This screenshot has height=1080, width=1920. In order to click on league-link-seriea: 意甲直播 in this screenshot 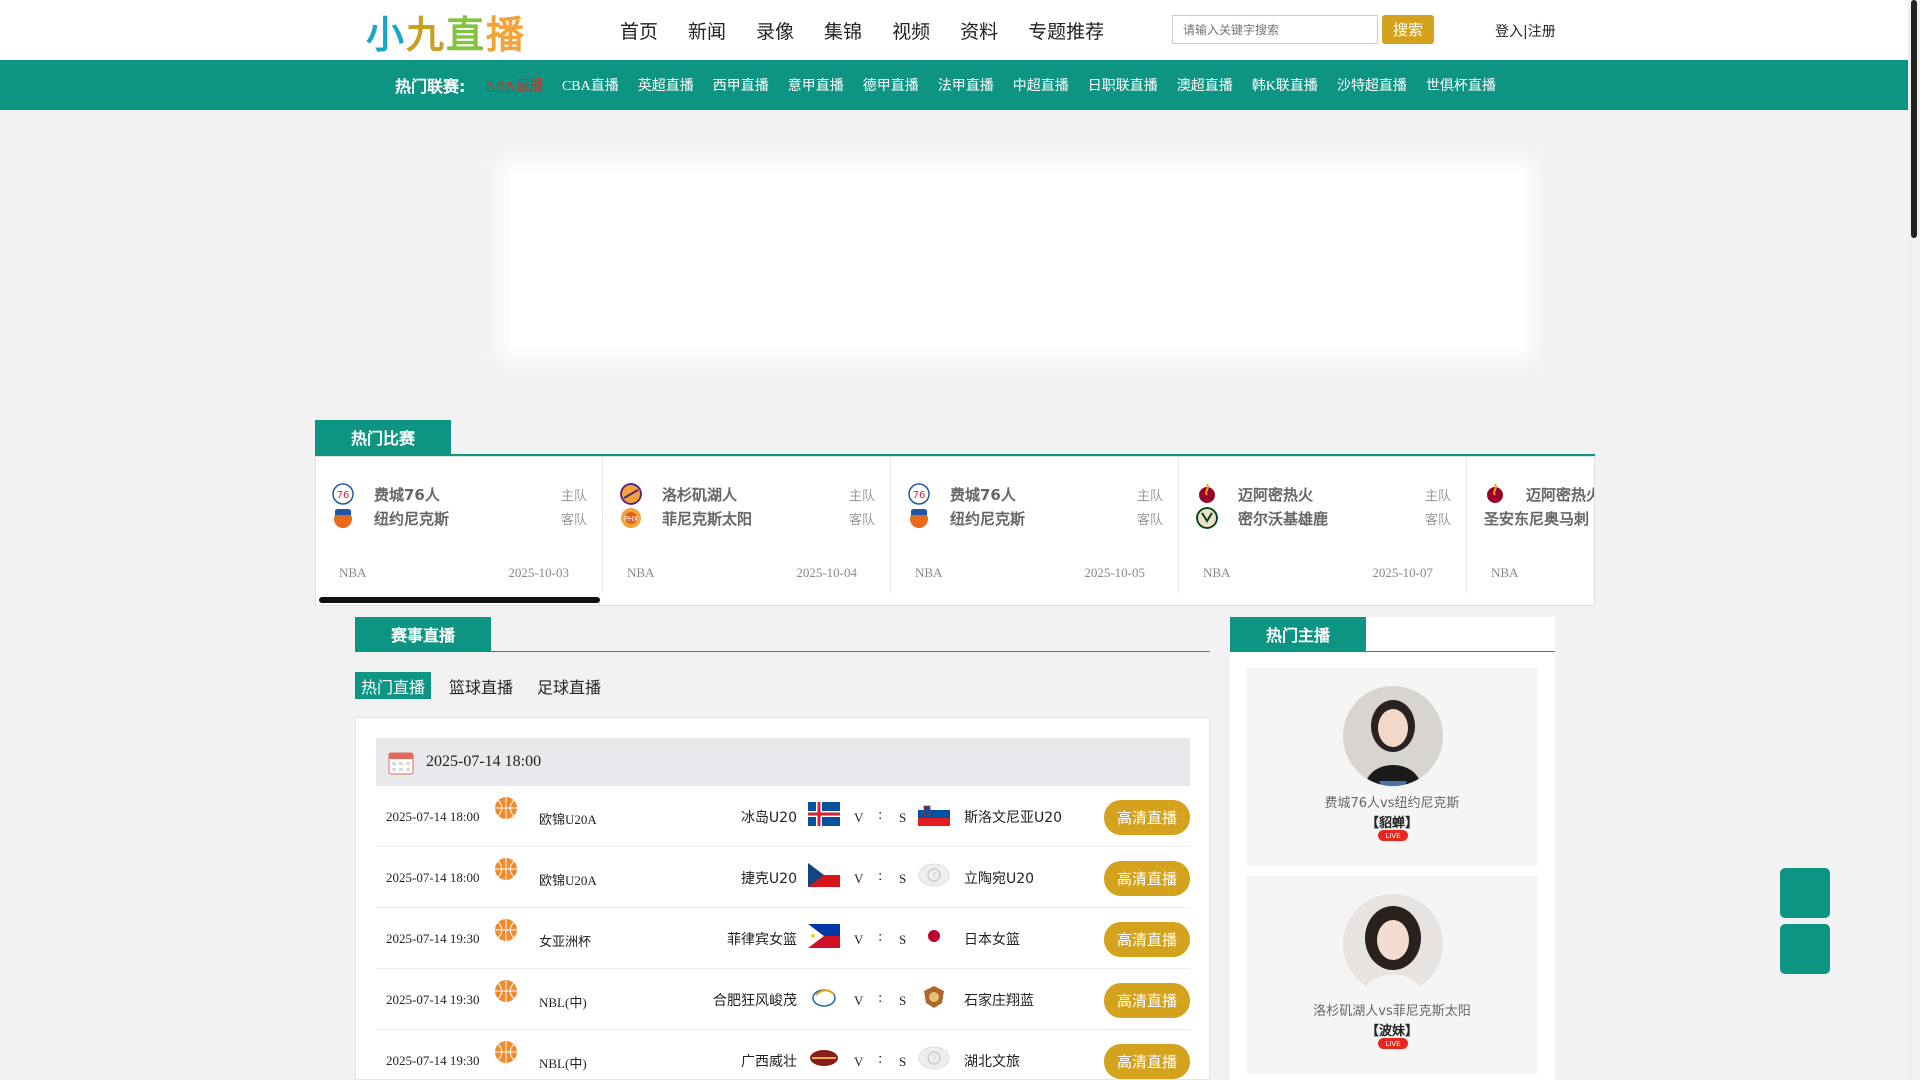, I will do `click(816, 85)`.